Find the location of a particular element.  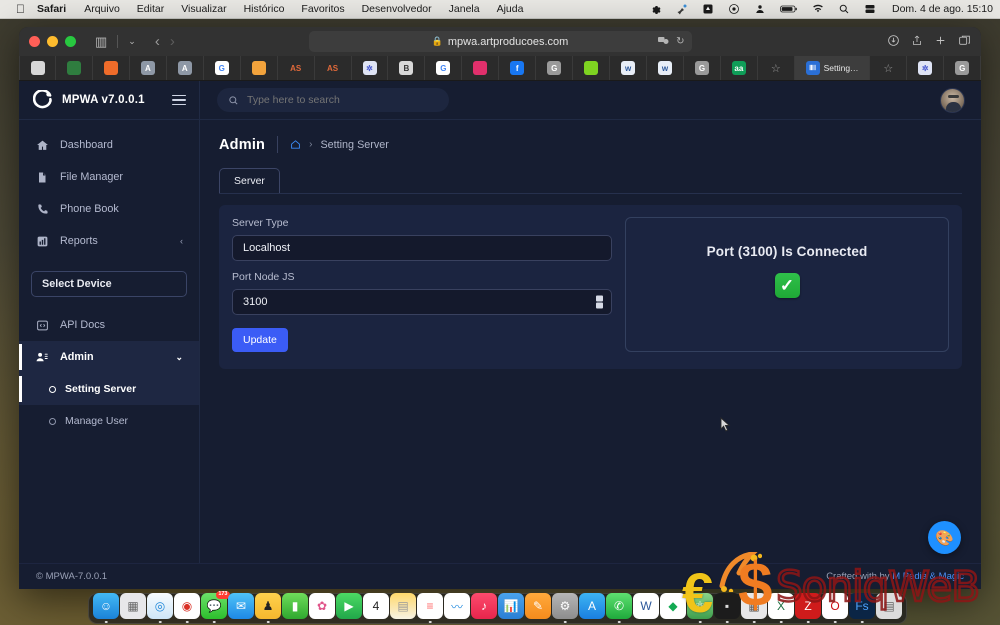

menu-item-ajuda: Ajuda is located at coordinates (510, 9).